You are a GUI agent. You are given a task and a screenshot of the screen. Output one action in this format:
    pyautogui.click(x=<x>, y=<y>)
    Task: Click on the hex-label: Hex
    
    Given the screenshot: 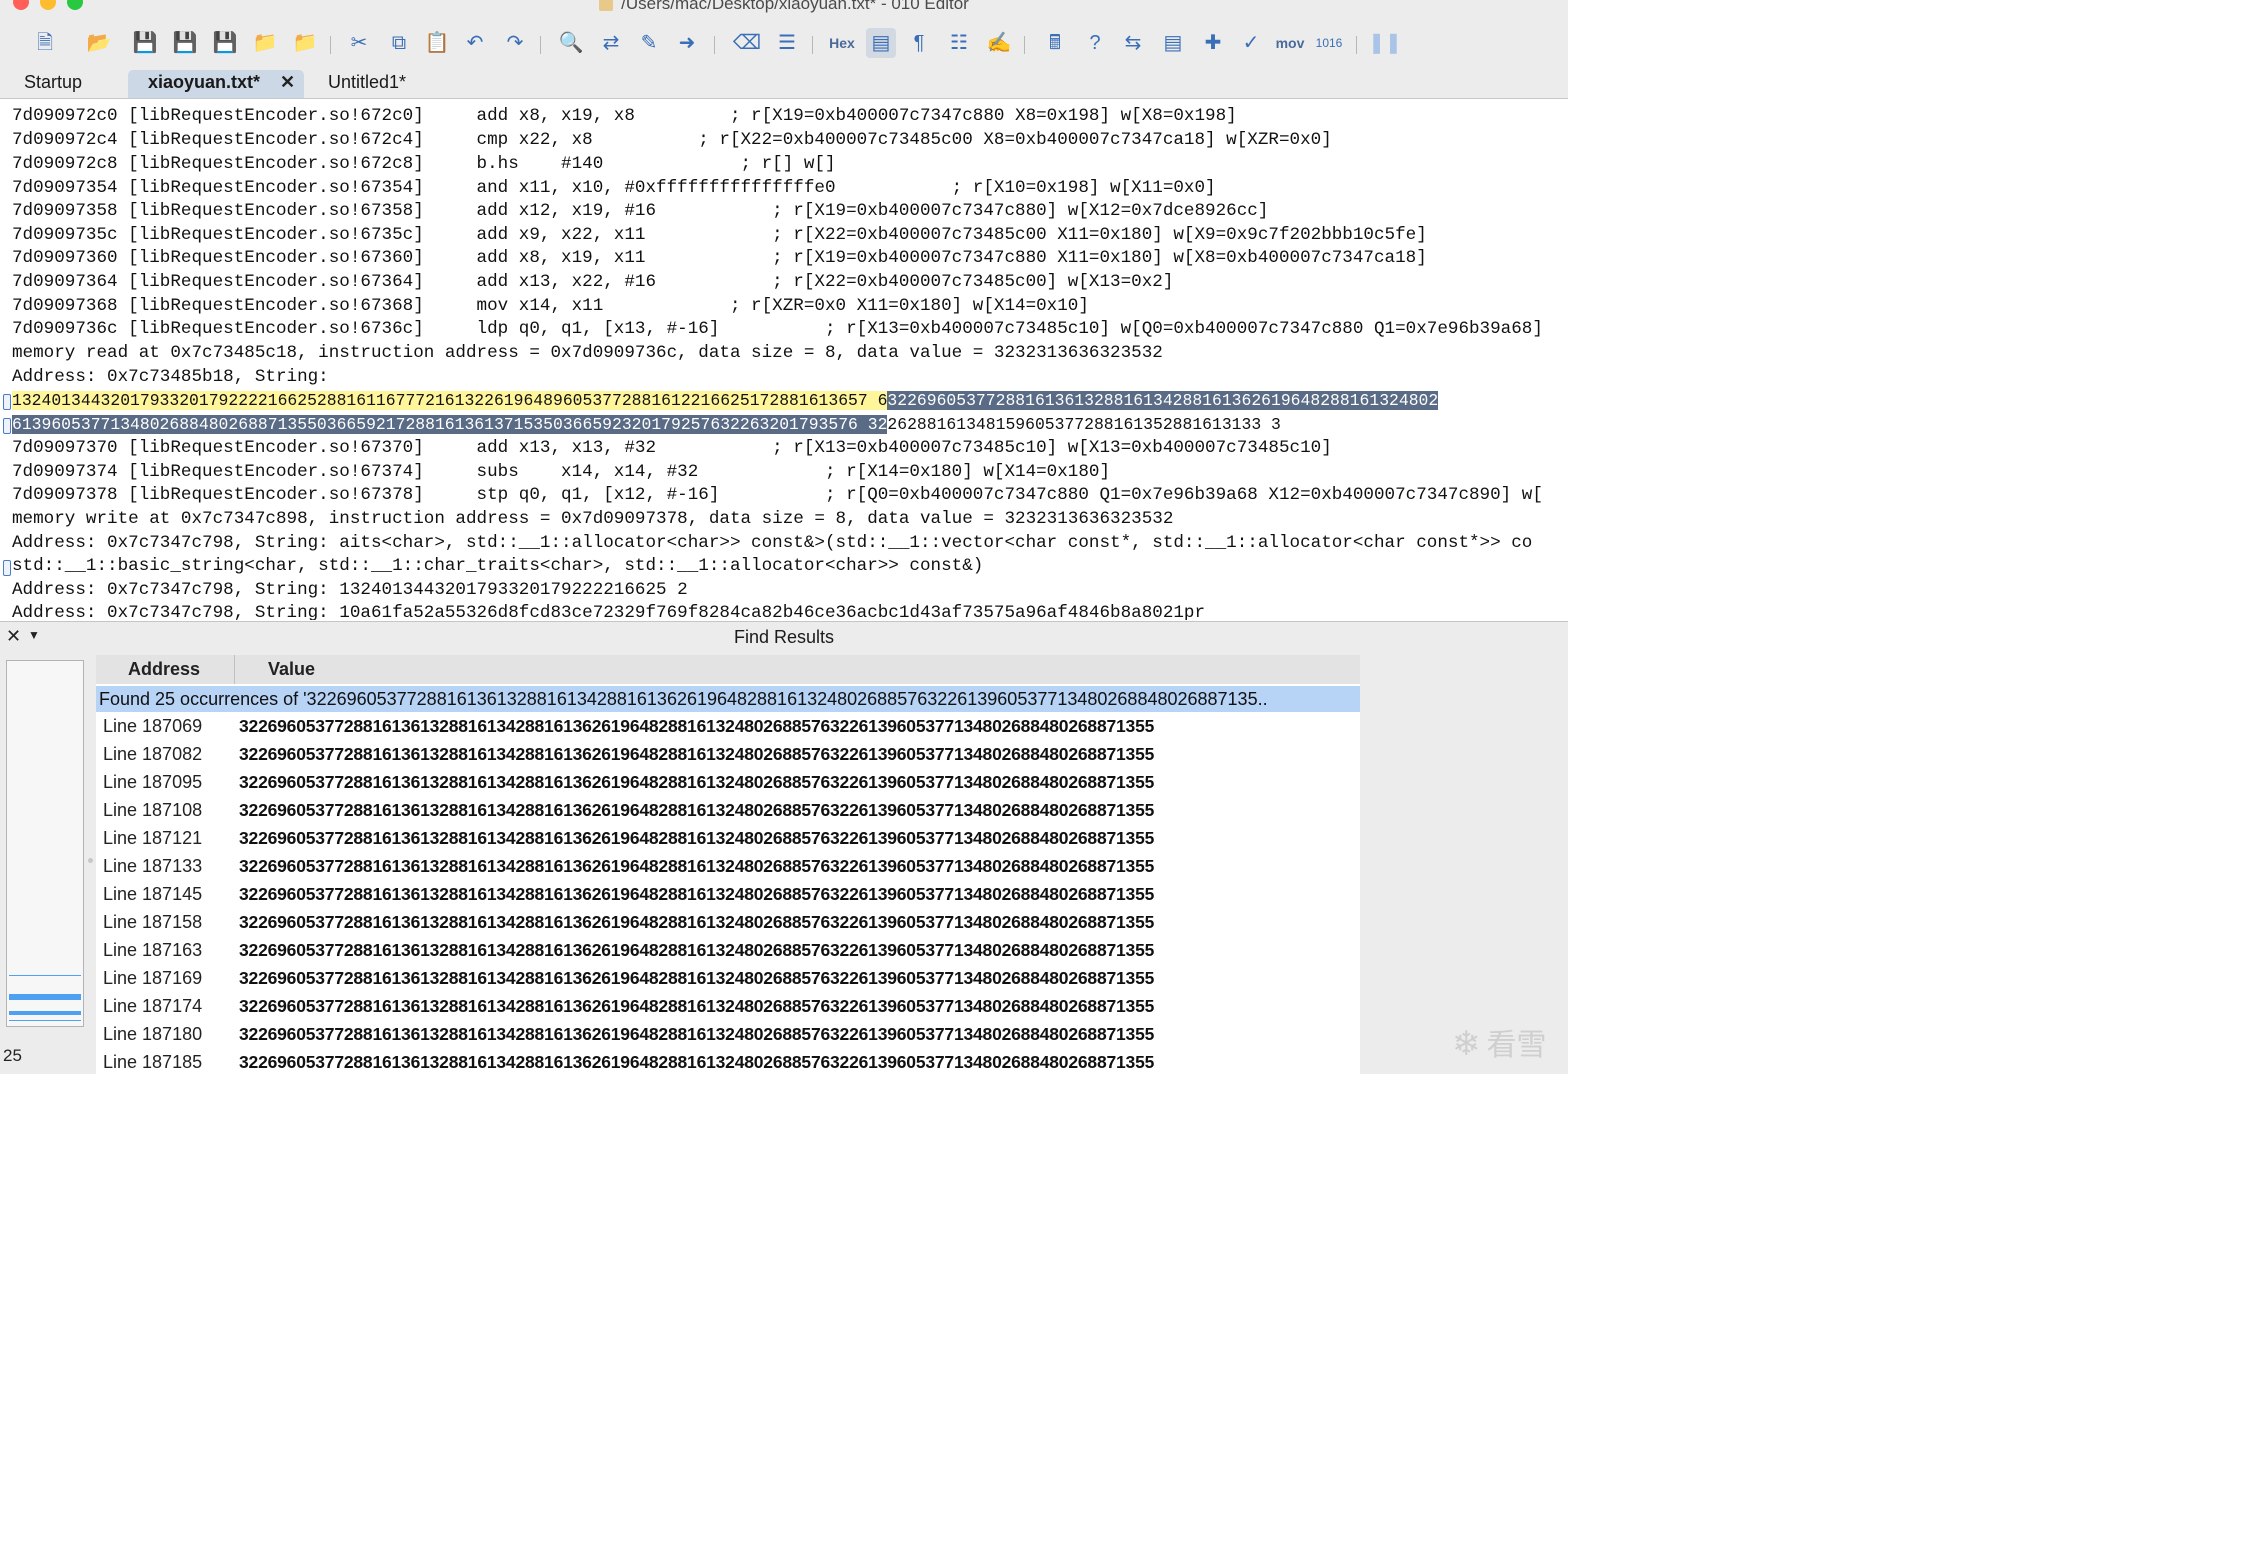 What is the action you would take?
    pyautogui.click(x=842, y=43)
    